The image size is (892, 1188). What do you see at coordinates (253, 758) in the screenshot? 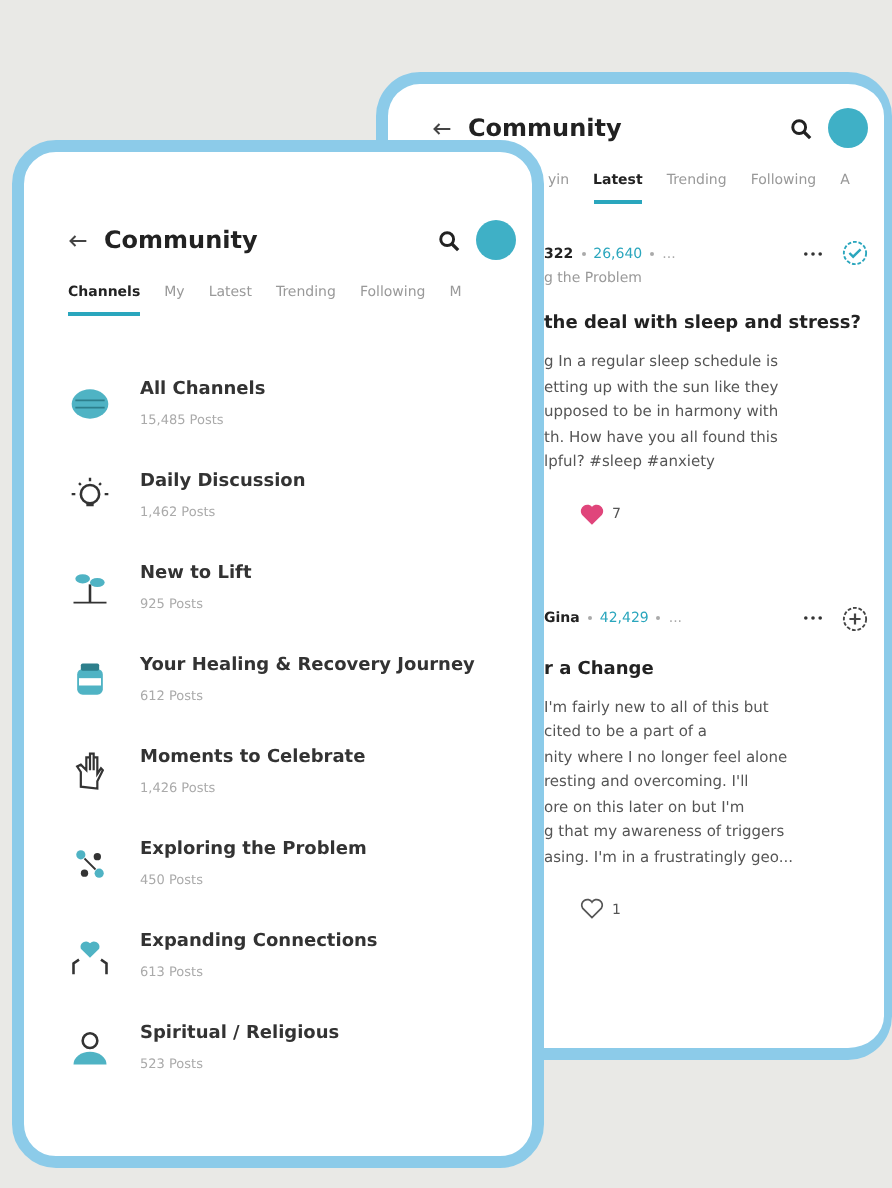
I see `channel-name: Moments to Celebrate` at bounding box center [253, 758].